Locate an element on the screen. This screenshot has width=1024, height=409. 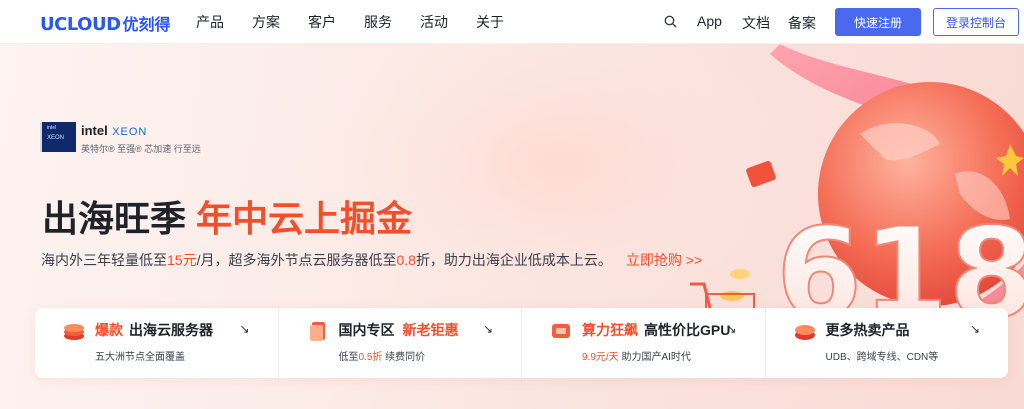
card-sub-text: 助力国产AI时代 is located at coordinates (654, 357).